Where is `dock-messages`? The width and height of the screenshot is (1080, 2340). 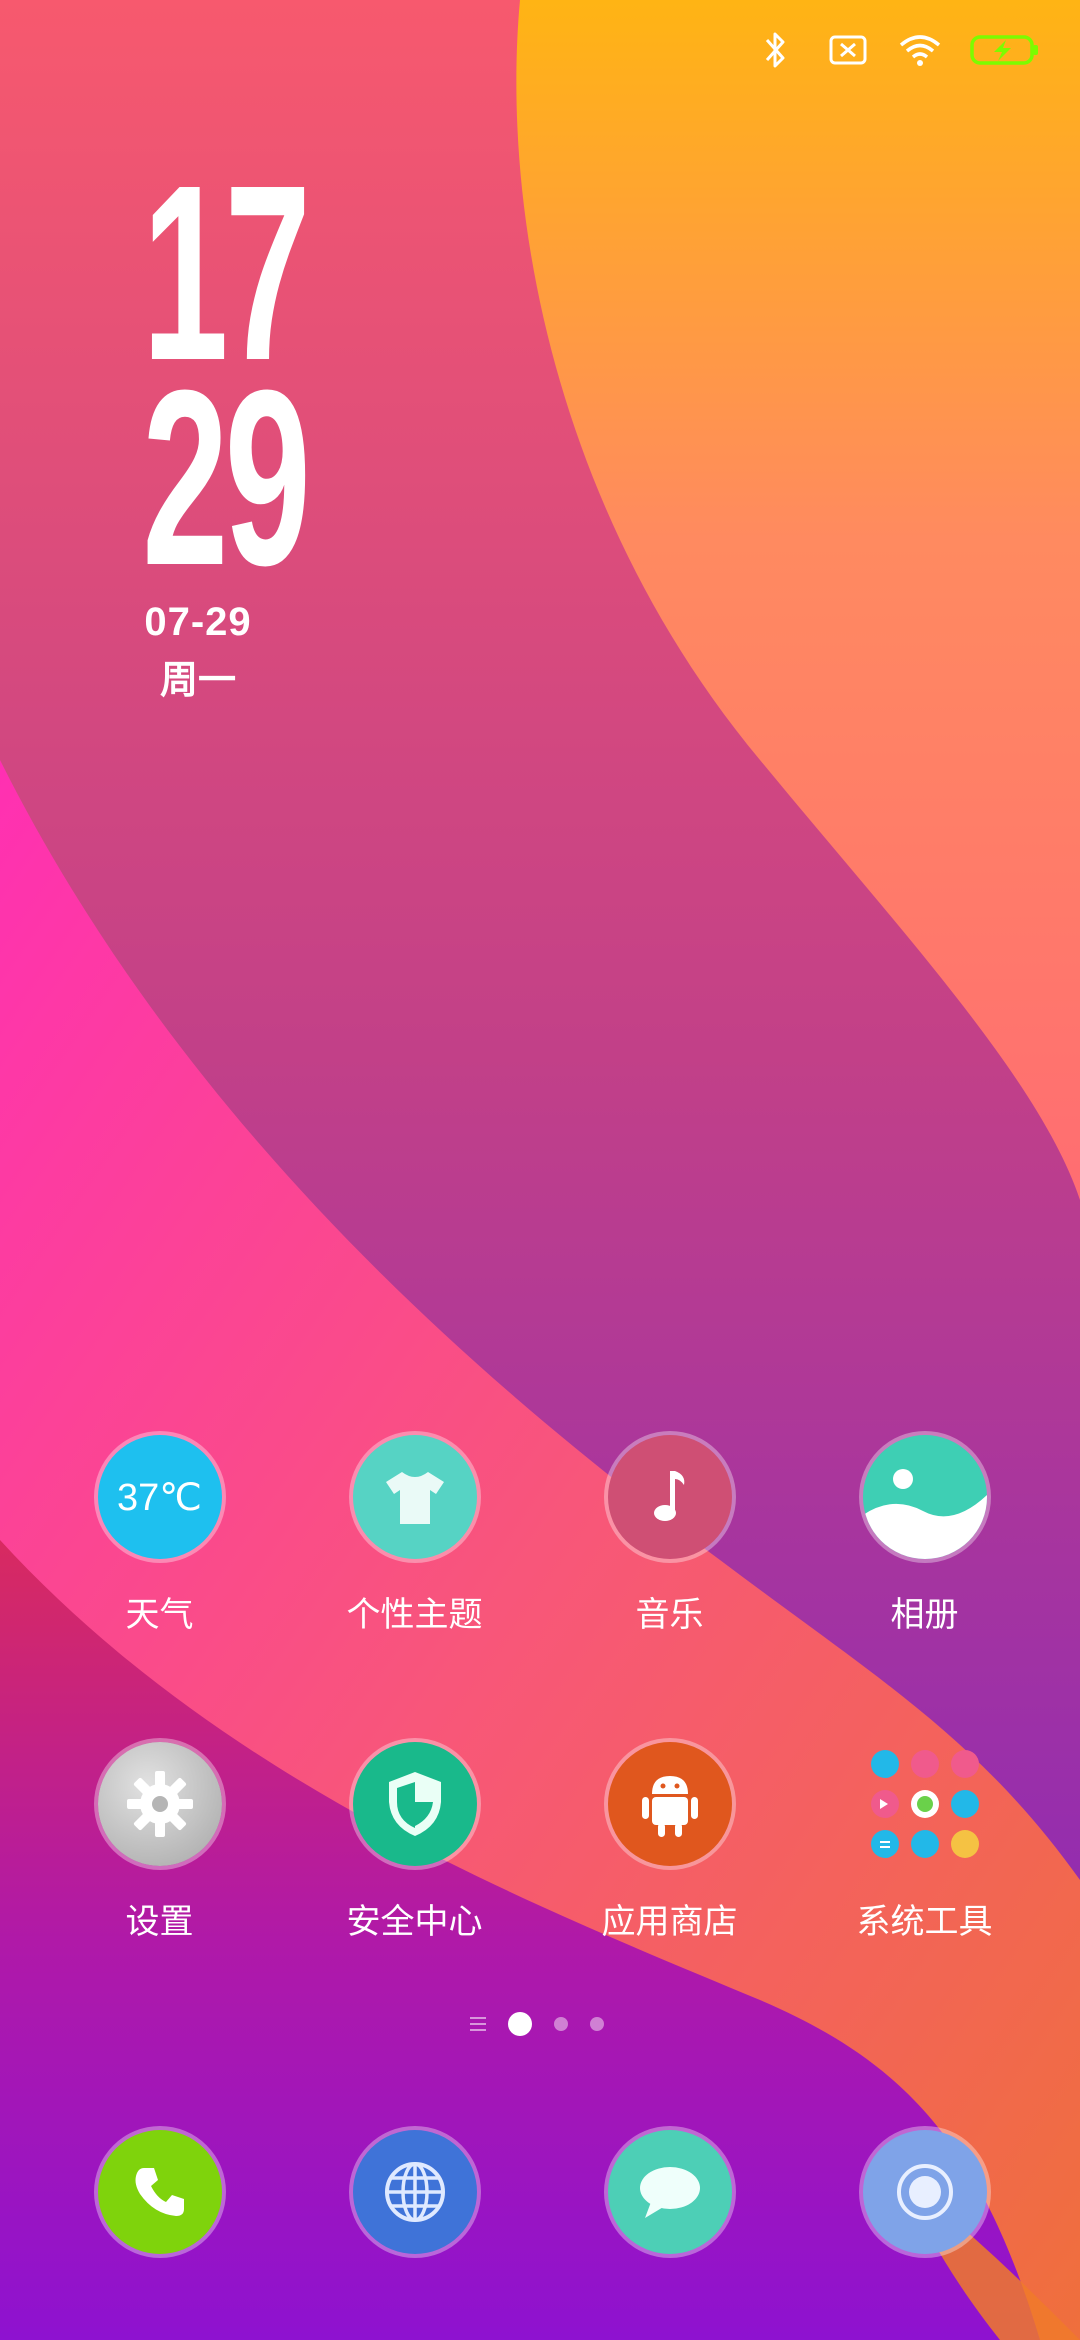
dock-messages is located at coordinates (669, 2192).